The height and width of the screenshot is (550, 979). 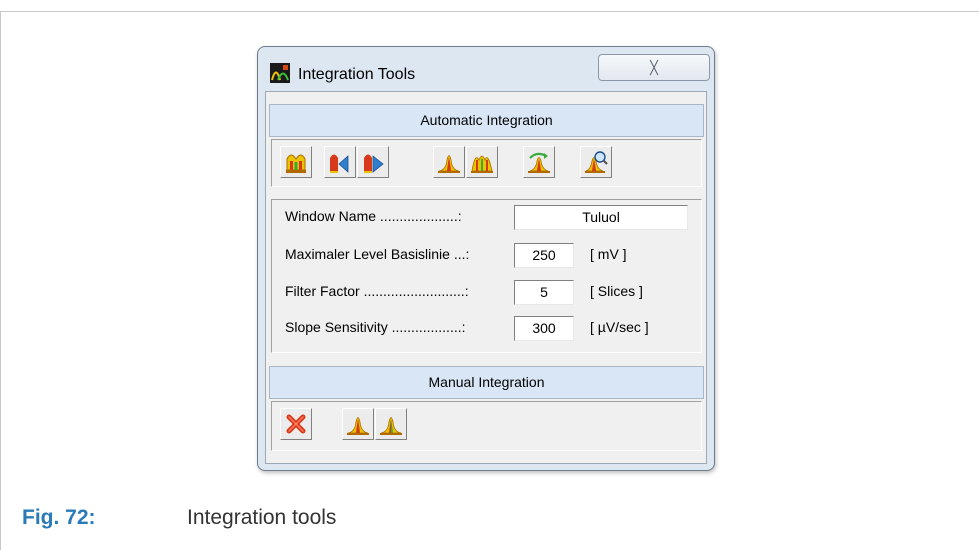 I want to click on manual-integration-toolbar, so click(x=486, y=426).